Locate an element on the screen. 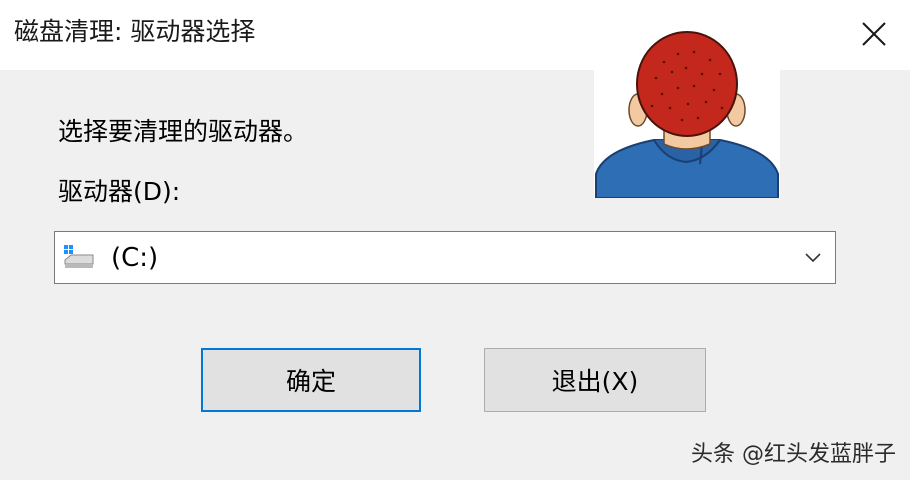 Image resolution: width=910 pixels, height=480 pixels. drive-label: 驱动器(D): is located at coordinates (119, 191).